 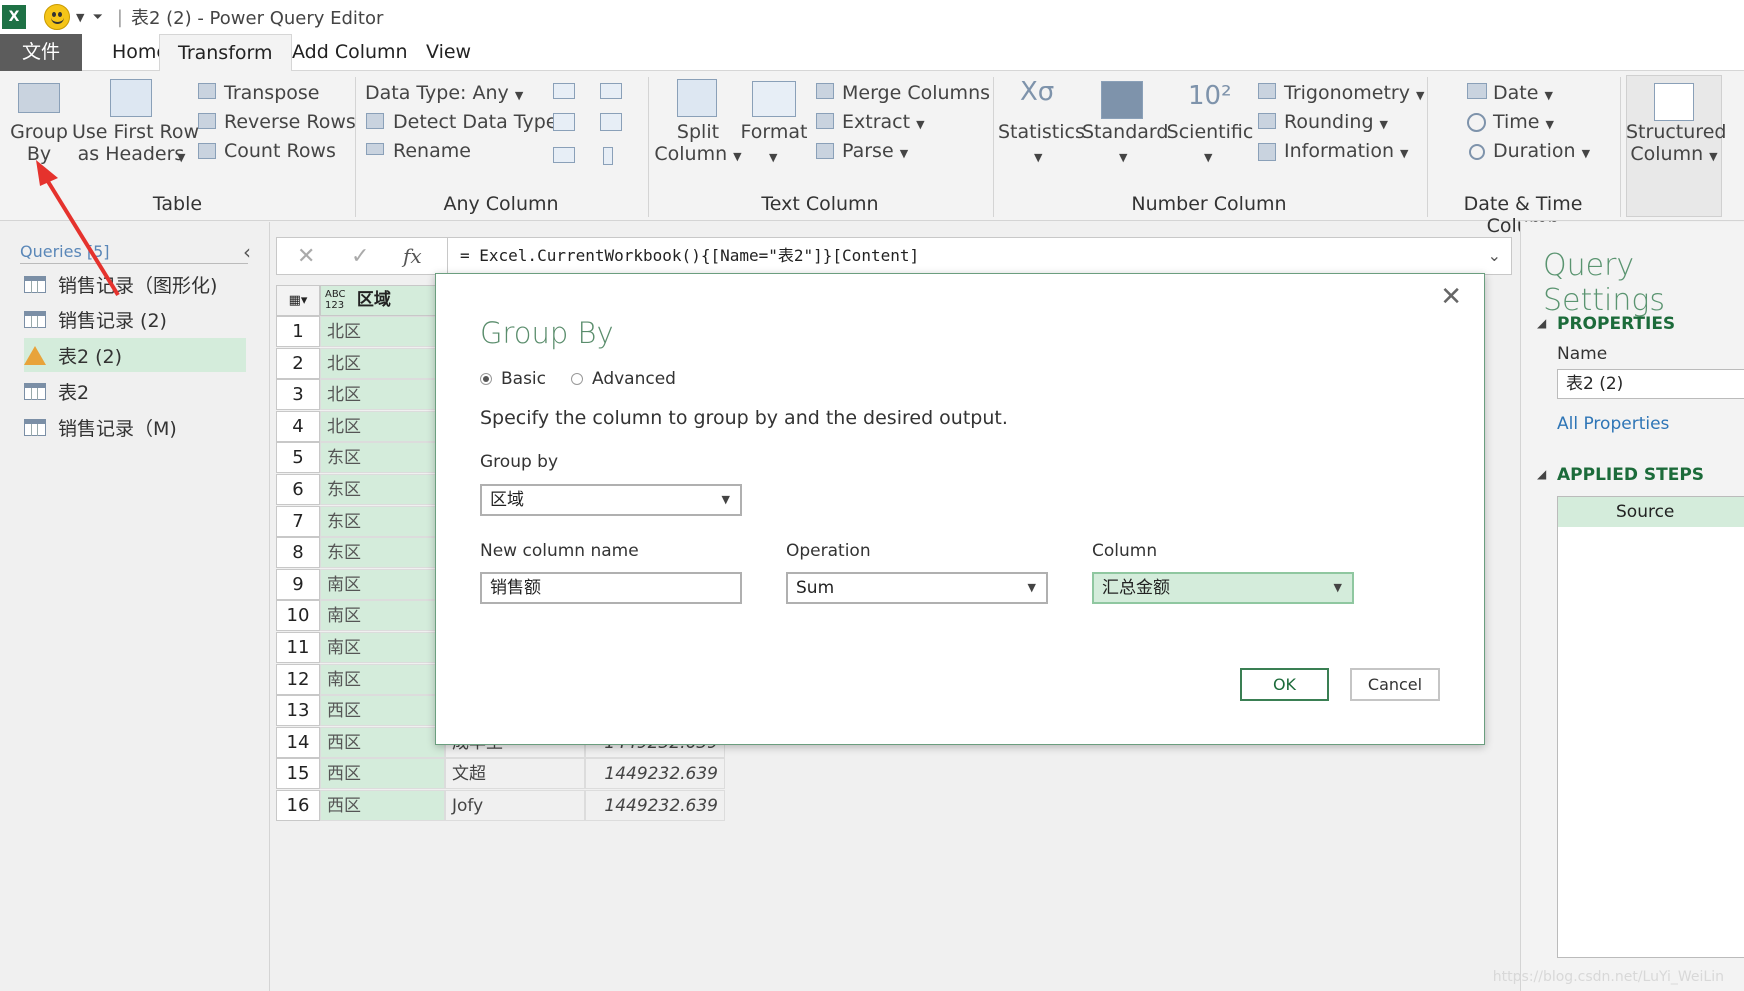 What do you see at coordinates (298, 774) in the screenshot?
I see `row-number: 15` at bounding box center [298, 774].